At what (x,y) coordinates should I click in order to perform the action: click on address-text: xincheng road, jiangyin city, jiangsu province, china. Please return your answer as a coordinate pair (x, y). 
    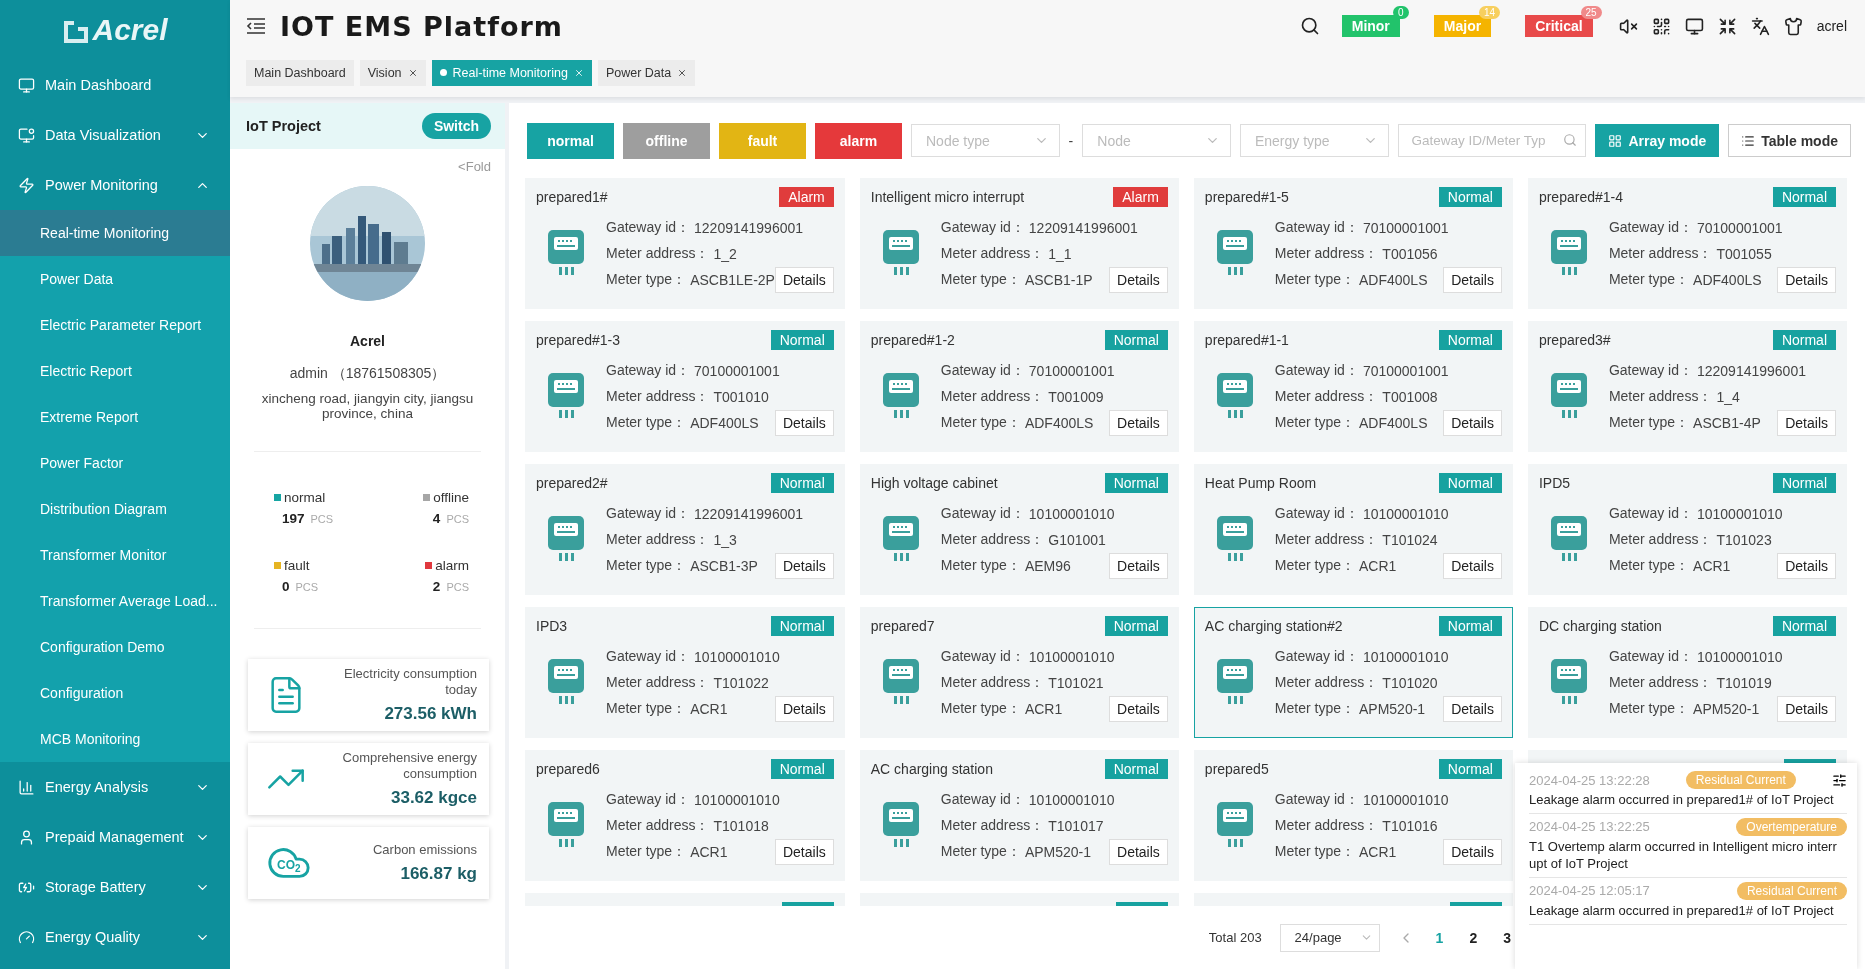
    Looking at the image, I should click on (367, 406).